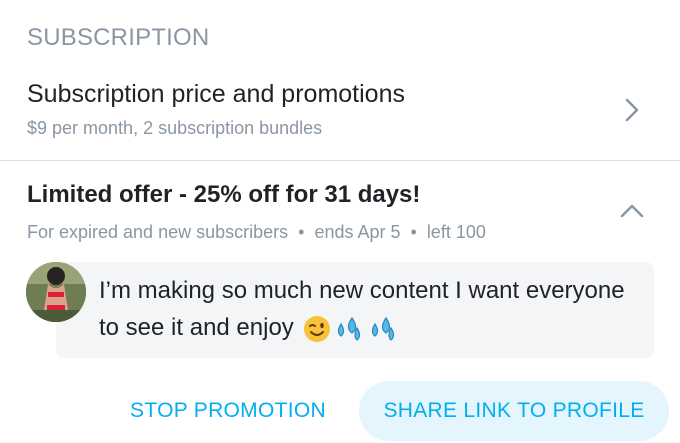  I want to click on price-title: Subscription price and promotions, so click(216, 94).